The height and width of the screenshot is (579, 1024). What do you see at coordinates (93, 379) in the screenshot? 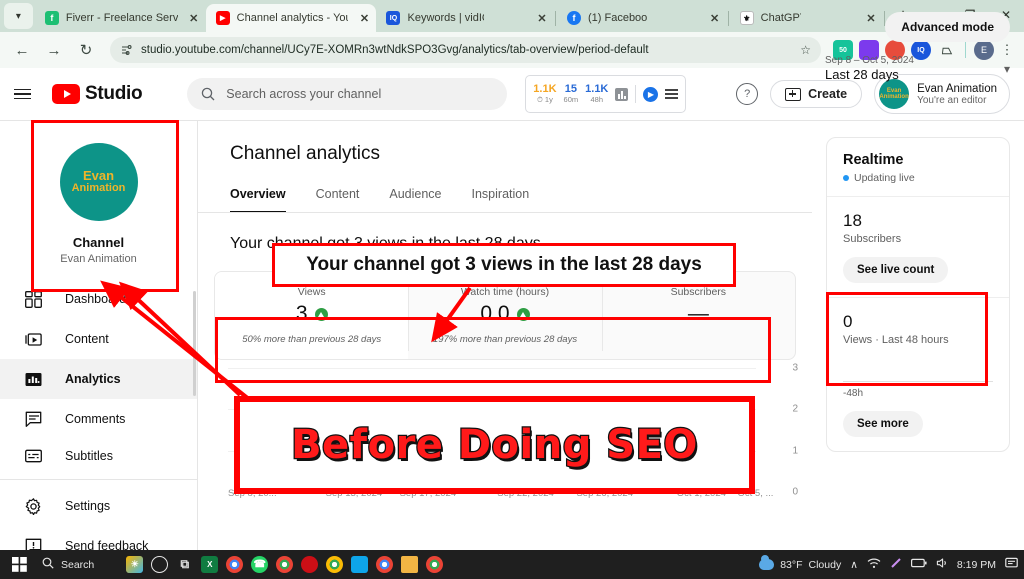
I see `sidebar-item-label: Analytics` at bounding box center [93, 379].